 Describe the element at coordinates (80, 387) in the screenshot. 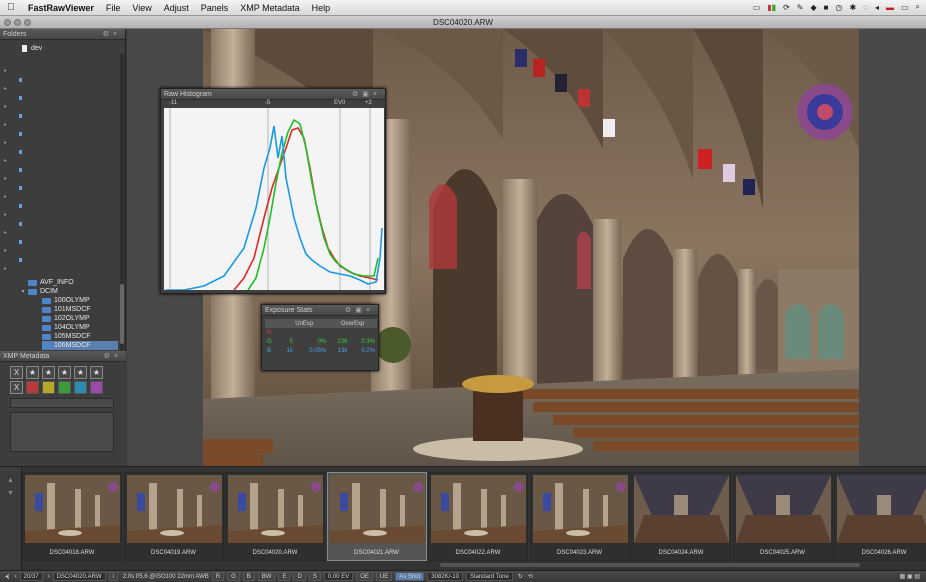

I see `label-blue-button` at that location.